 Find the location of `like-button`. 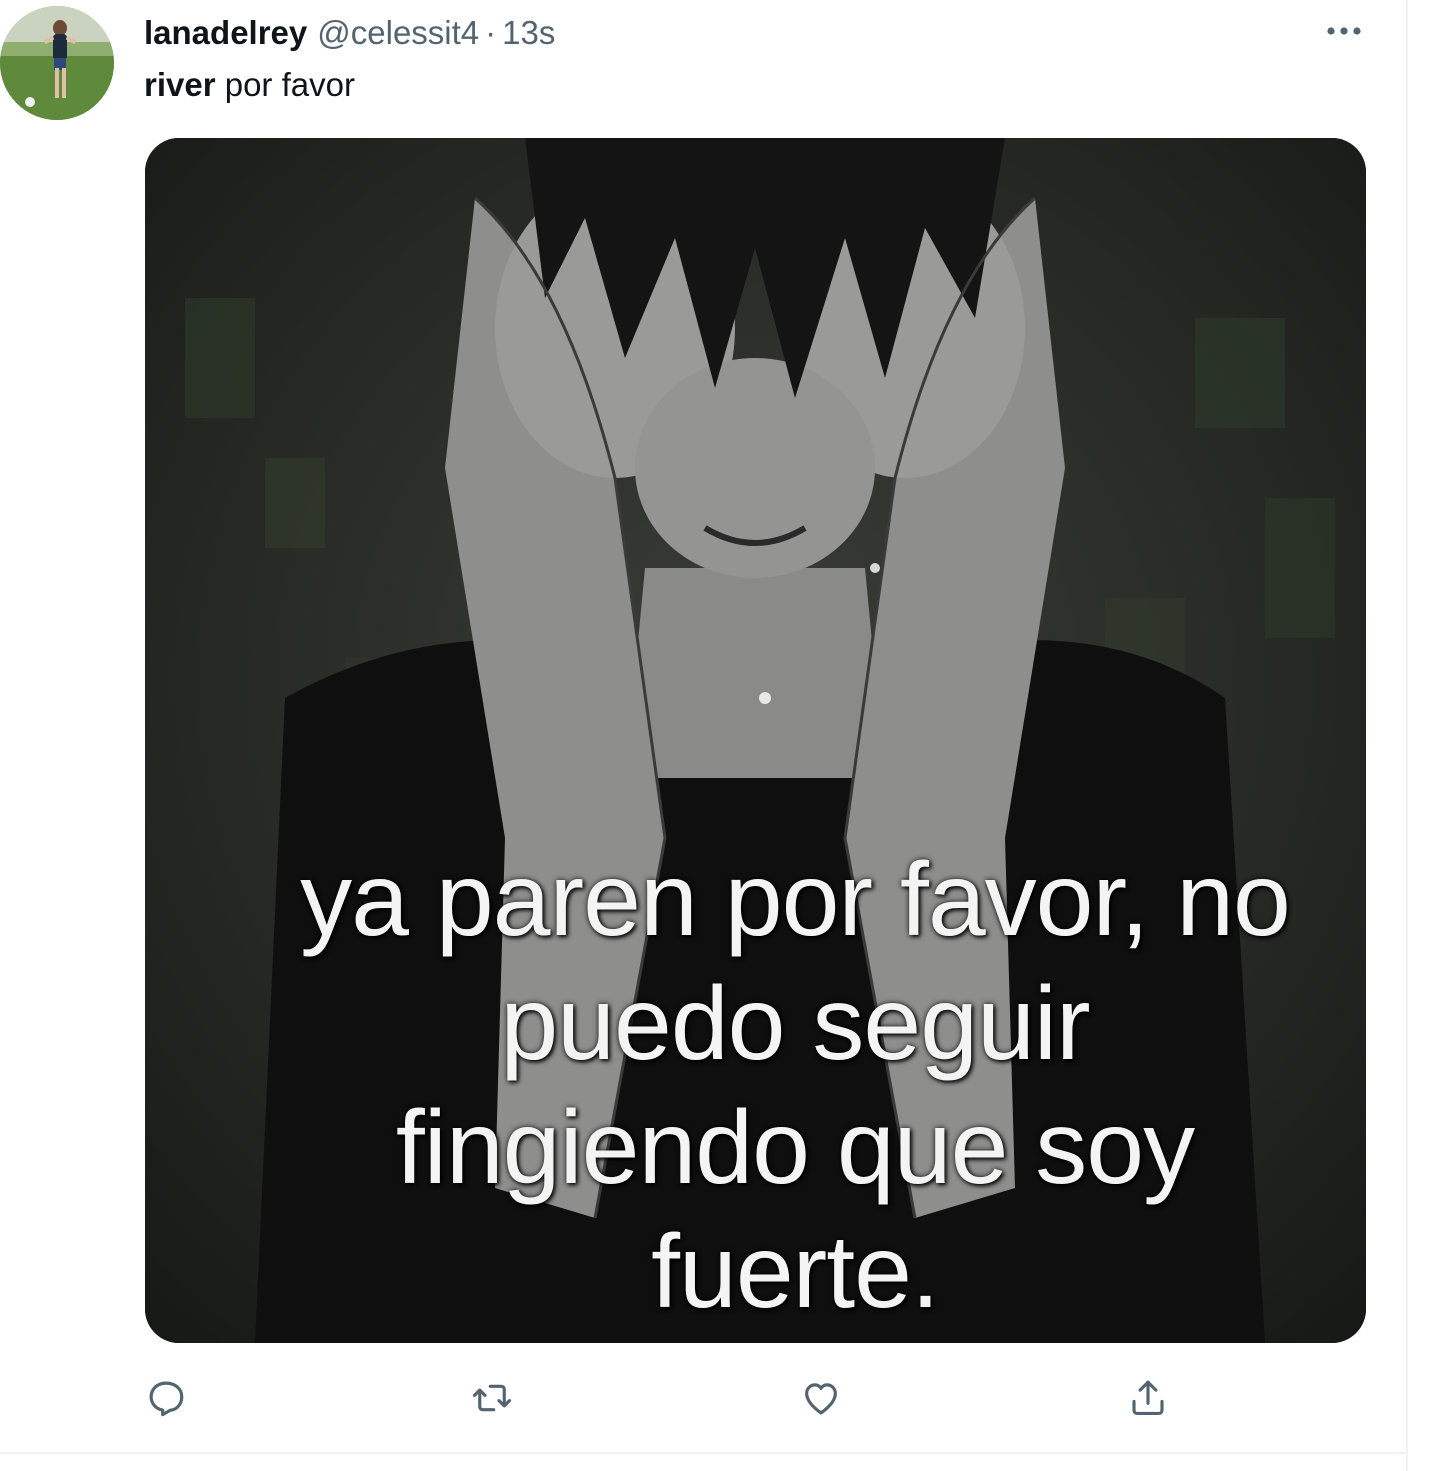

like-button is located at coordinates (821, 1398).